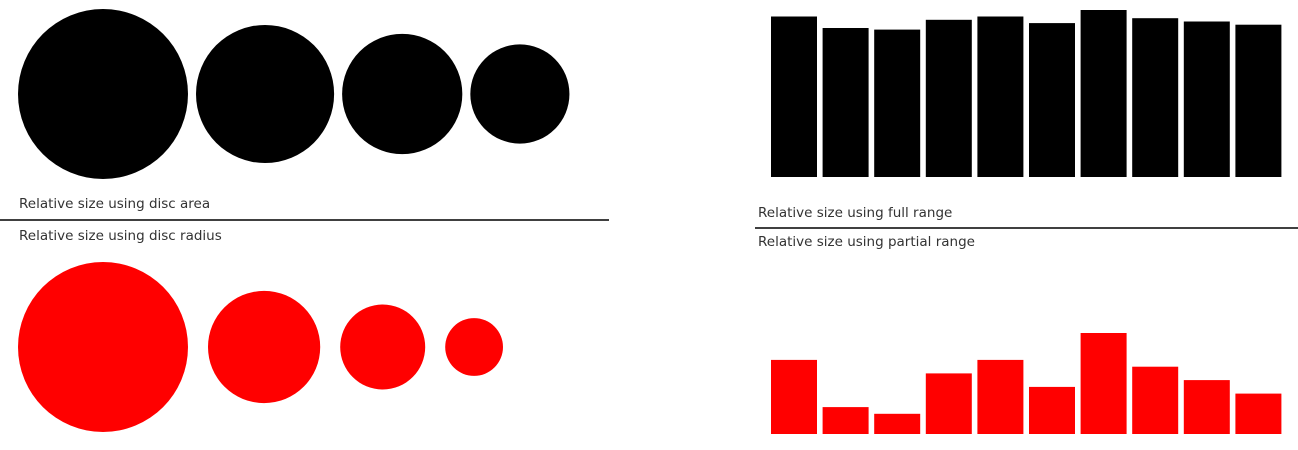 The image size is (1298, 450). What do you see at coordinates (114, 204) in the screenshot?
I see `disc-area-label: Relative size using disc area` at bounding box center [114, 204].